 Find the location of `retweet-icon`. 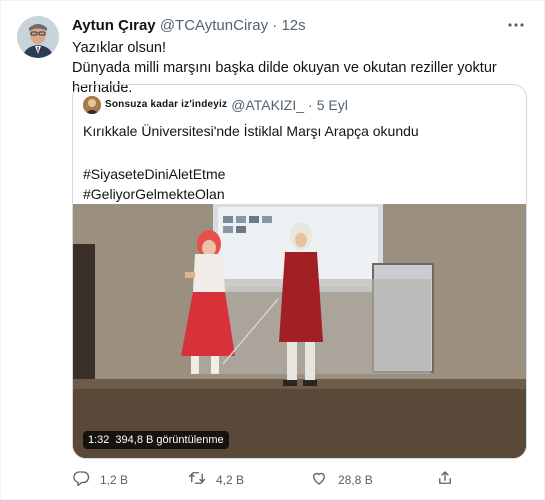

retweet-icon is located at coordinates (197, 479).